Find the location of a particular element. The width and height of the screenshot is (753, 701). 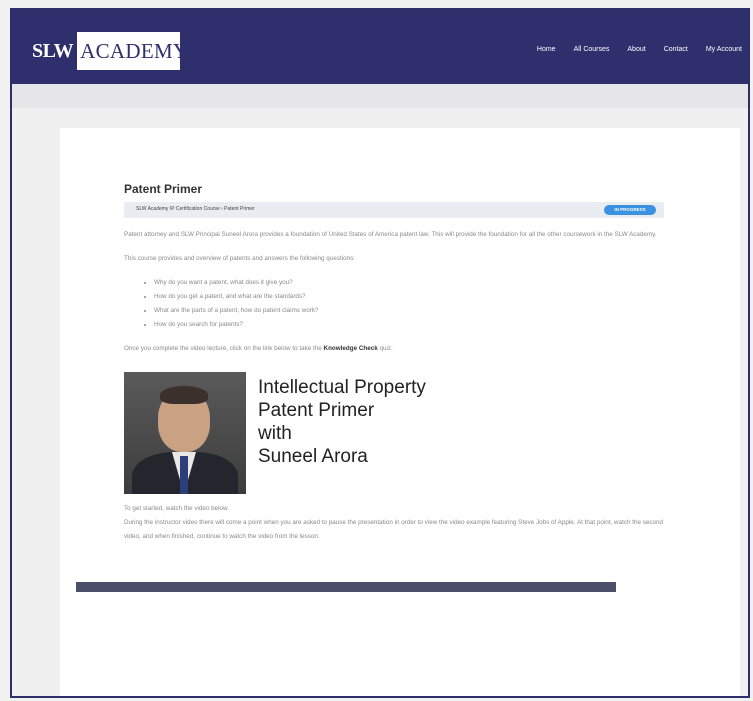

banner-line: Intellectual Property is located at coordinates (342, 387).